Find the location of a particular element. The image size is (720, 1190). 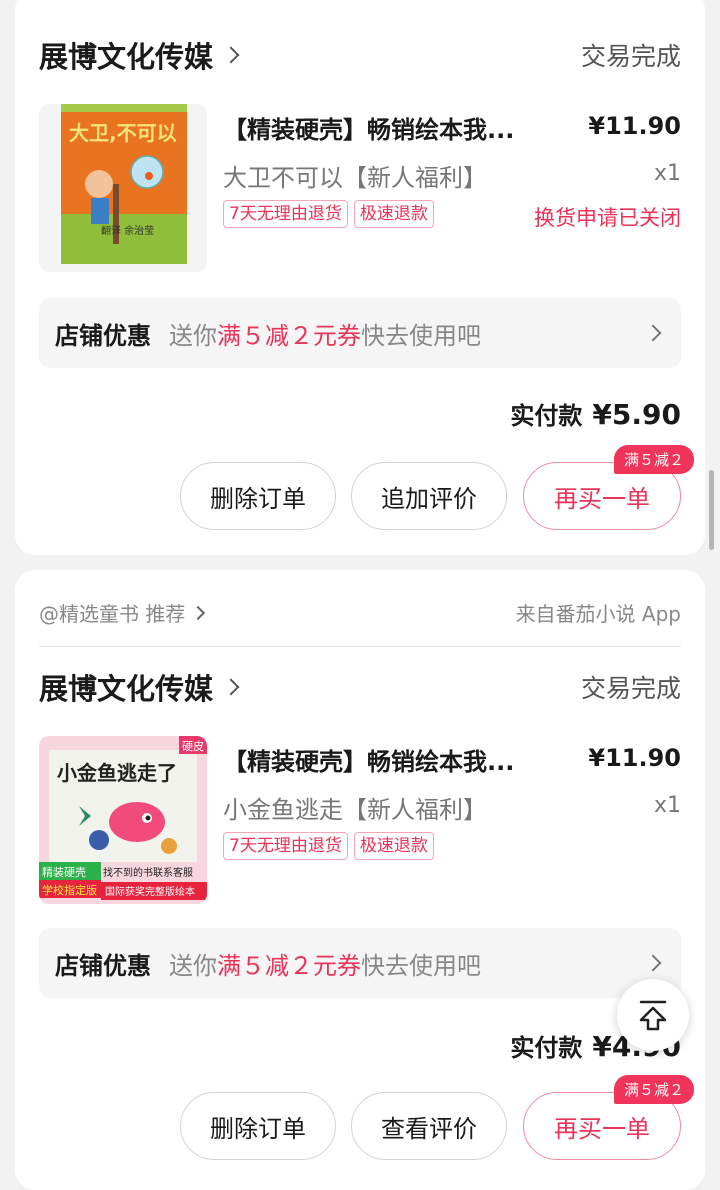

product-variant: 大卫不可以【新人福利】 is located at coordinates (355, 178).